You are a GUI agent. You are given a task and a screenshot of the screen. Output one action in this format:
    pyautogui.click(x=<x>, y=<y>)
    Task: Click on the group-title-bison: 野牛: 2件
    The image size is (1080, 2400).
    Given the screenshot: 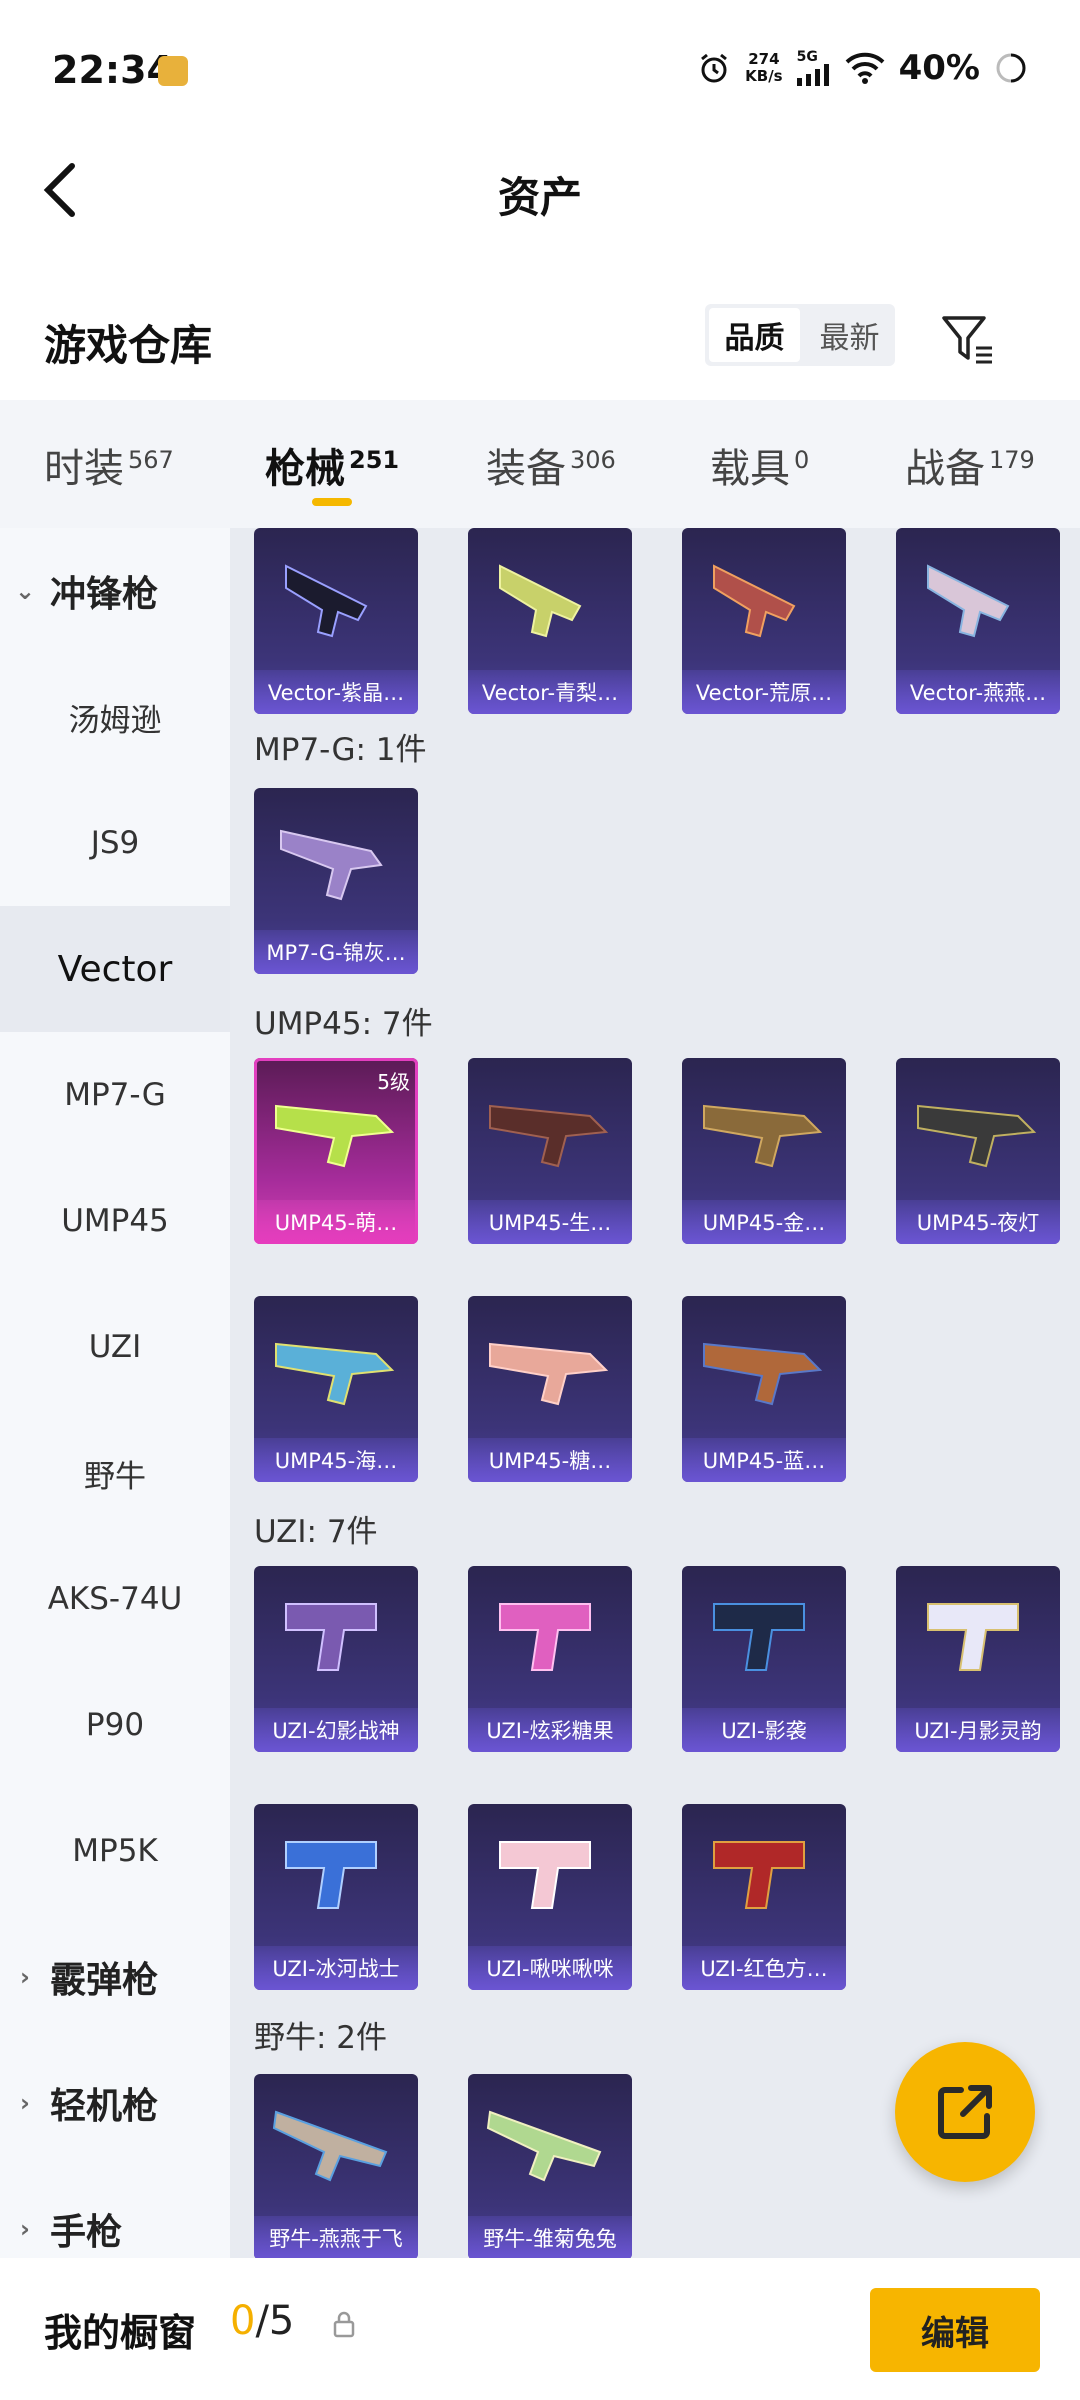 What is the action you would take?
    pyautogui.click(x=321, y=2038)
    